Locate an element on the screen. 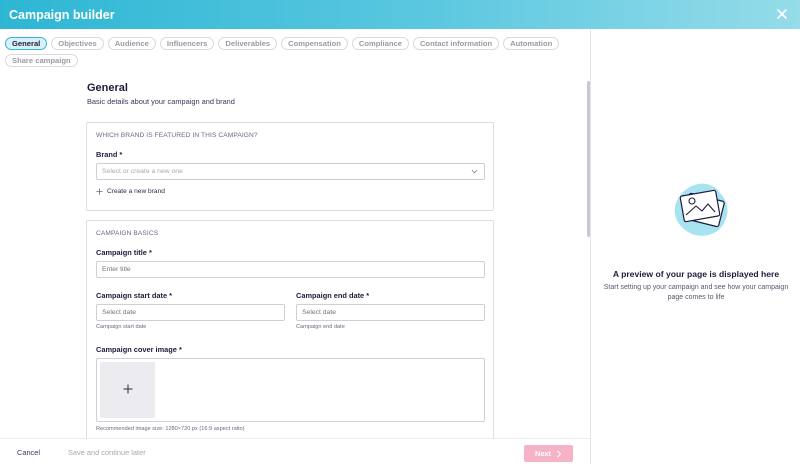  create-brand-link: Create a new brand is located at coordinates (130, 191).